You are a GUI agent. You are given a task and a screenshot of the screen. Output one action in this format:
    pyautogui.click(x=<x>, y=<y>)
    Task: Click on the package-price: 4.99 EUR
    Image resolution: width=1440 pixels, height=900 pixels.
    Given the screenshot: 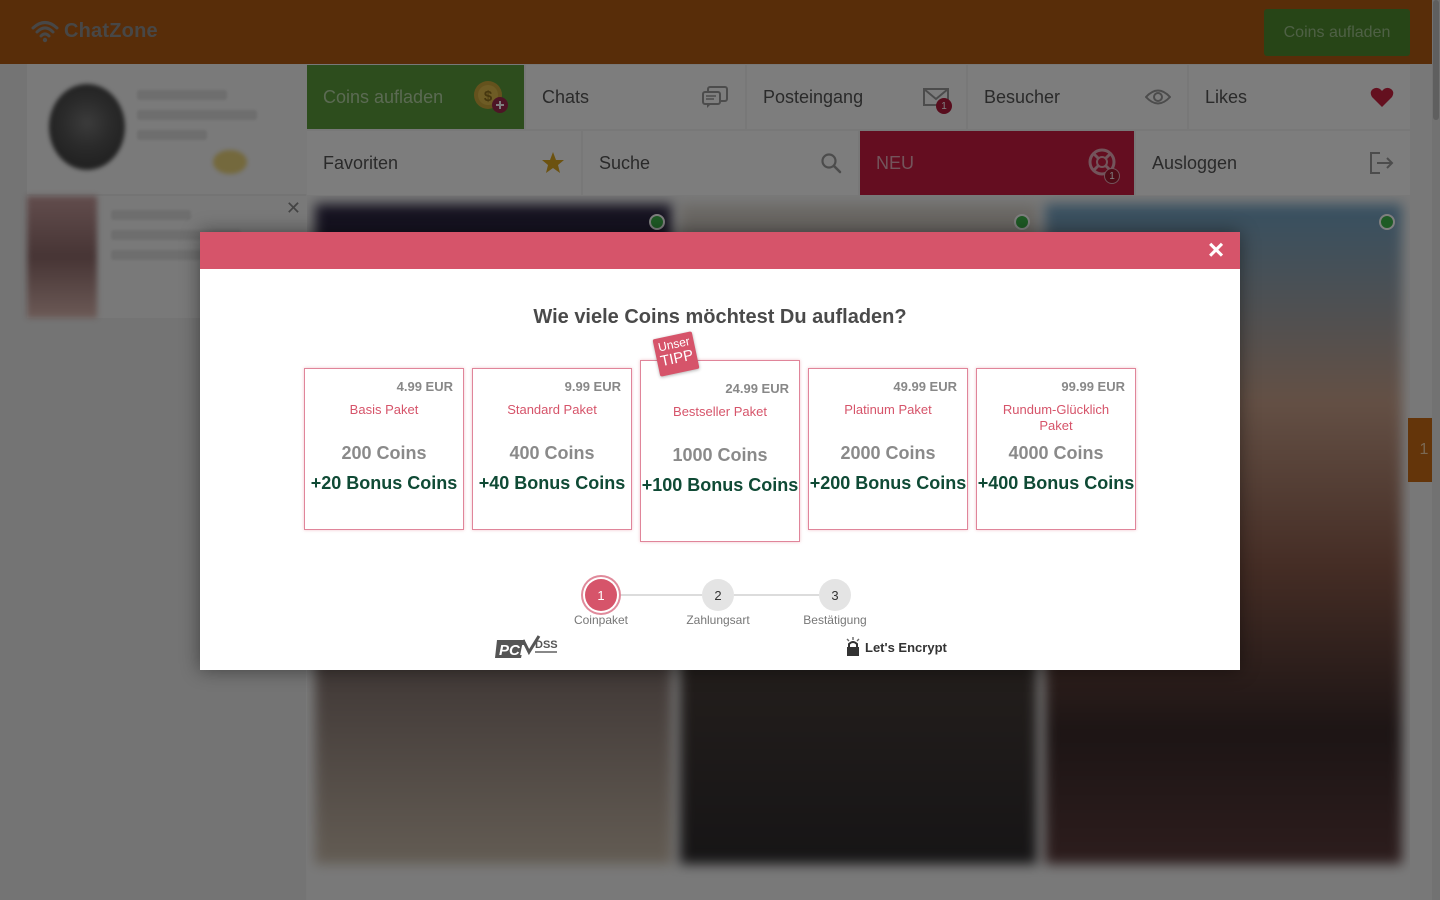 What is the action you would take?
    pyautogui.click(x=424, y=386)
    